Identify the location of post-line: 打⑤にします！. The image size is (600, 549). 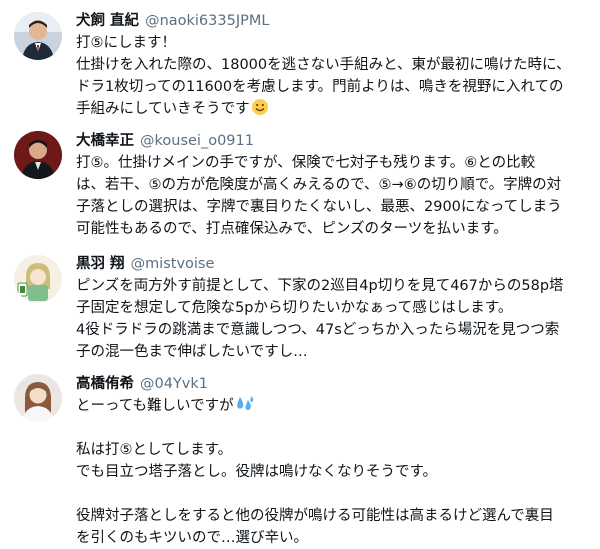
(126, 43).